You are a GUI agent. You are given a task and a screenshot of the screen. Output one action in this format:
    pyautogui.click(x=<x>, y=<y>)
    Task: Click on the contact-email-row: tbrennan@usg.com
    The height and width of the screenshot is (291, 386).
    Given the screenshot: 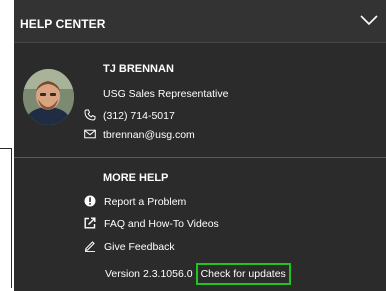 What is the action you would take?
    pyautogui.click(x=139, y=134)
    